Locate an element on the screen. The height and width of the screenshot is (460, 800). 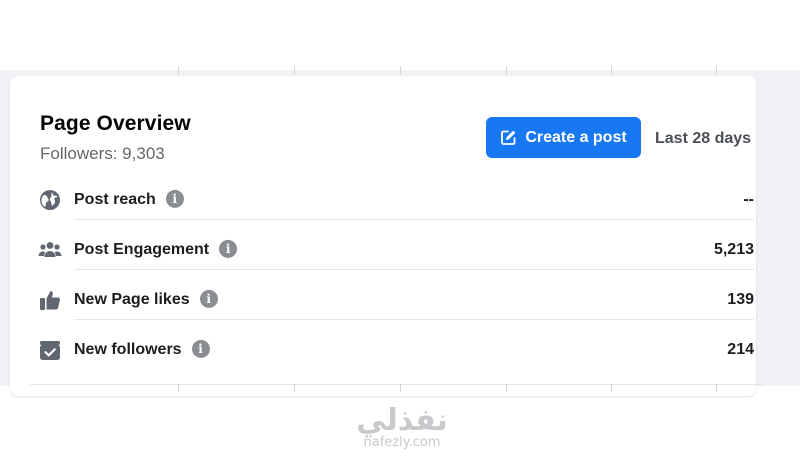
watermark: نفذلي nafezly.com is located at coordinates (402, 427).